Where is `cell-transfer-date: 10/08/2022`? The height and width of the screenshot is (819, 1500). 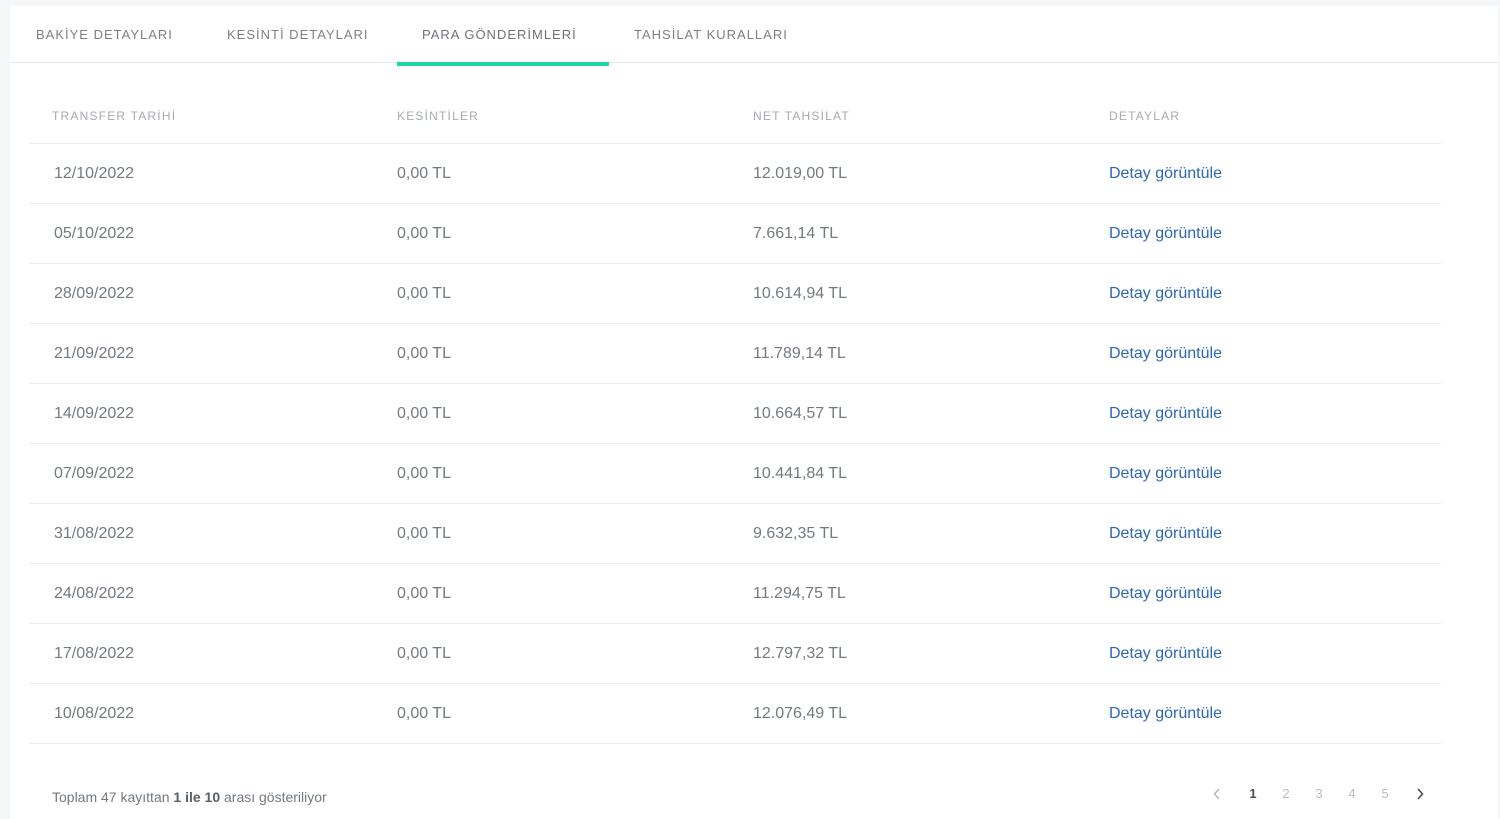
cell-transfer-date: 10/08/2022 is located at coordinates (94, 713).